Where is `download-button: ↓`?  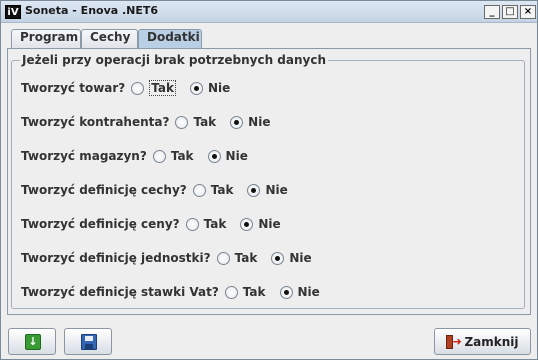 download-button: ↓ is located at coordinates (32, 341).